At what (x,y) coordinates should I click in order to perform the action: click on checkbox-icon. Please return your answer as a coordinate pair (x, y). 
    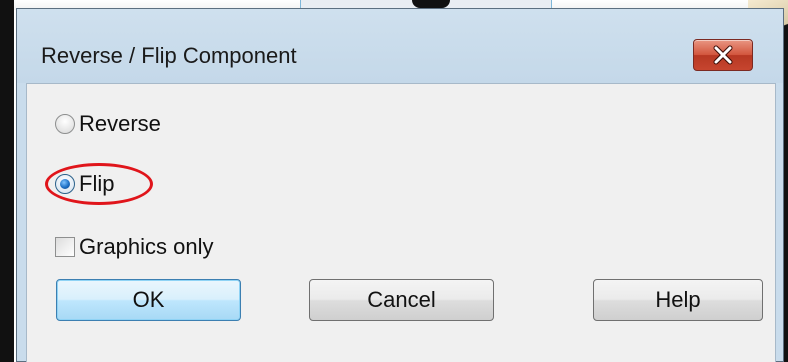
    Looking at the image, I should click on (65, 247).